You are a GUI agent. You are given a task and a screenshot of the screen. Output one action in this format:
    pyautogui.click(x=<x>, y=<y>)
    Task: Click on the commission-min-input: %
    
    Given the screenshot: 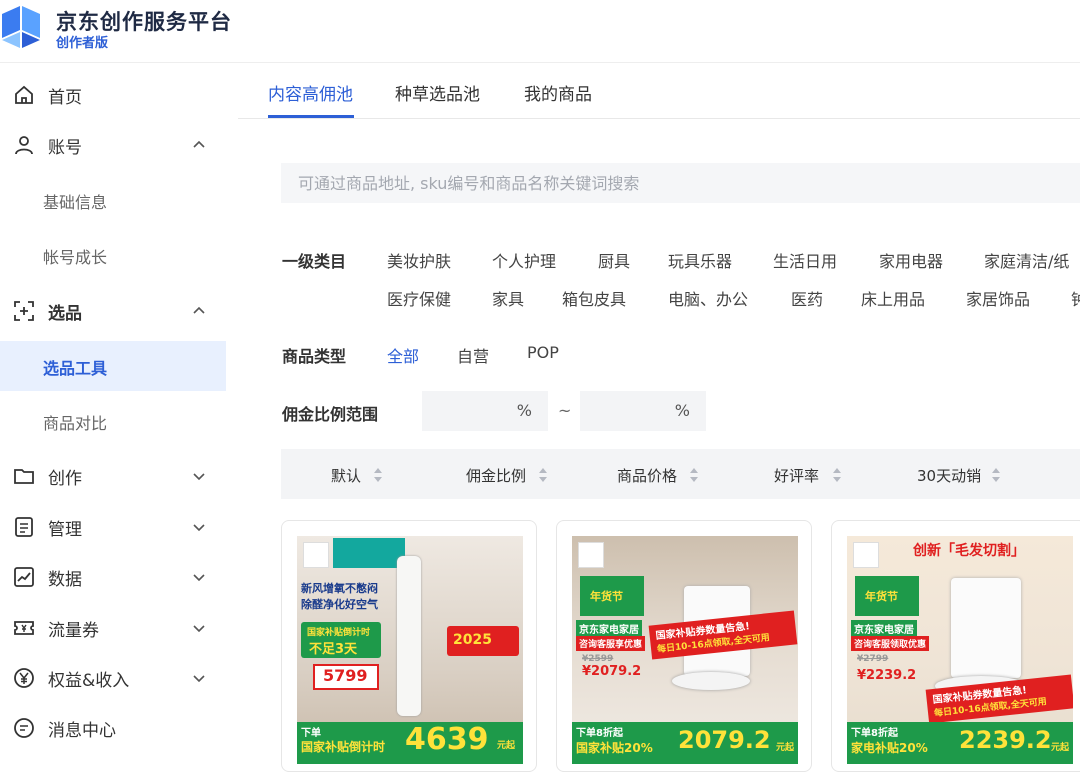 What is the action you would take?
    pyautogui.click(x=485, y=411)
    